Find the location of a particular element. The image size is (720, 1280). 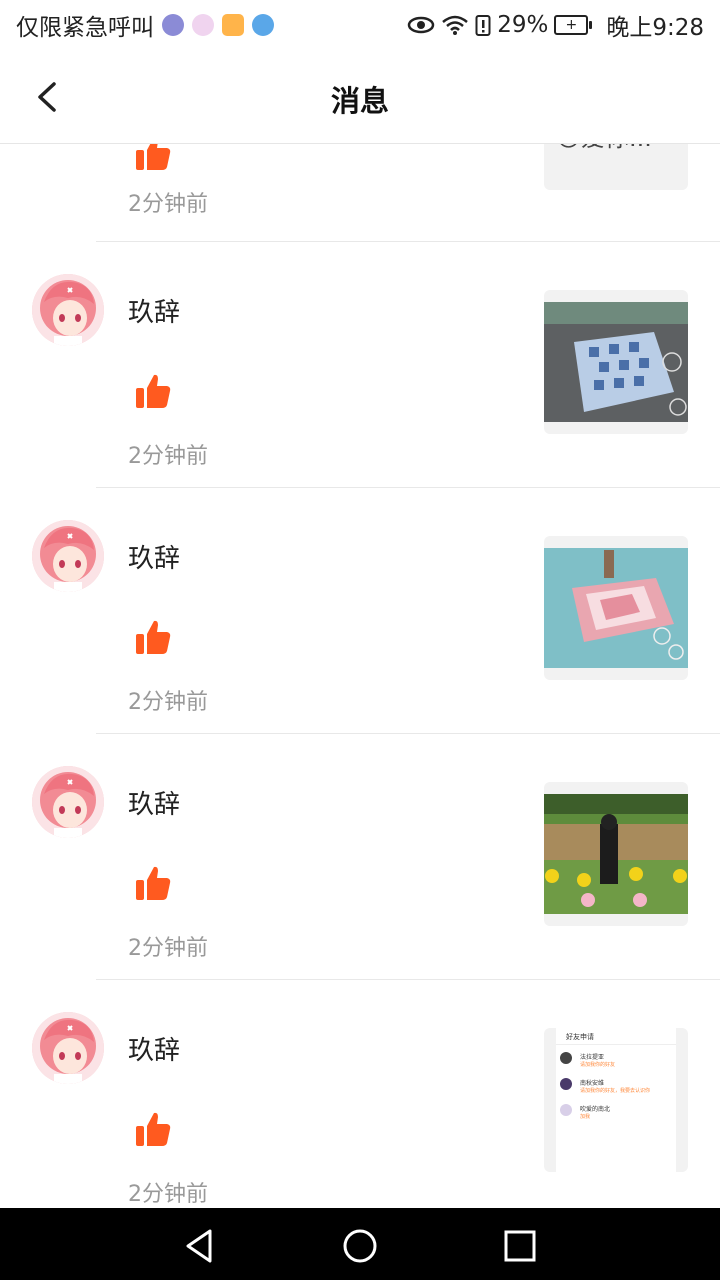

system-navigation-bar is located at coordinates (360, 1244).